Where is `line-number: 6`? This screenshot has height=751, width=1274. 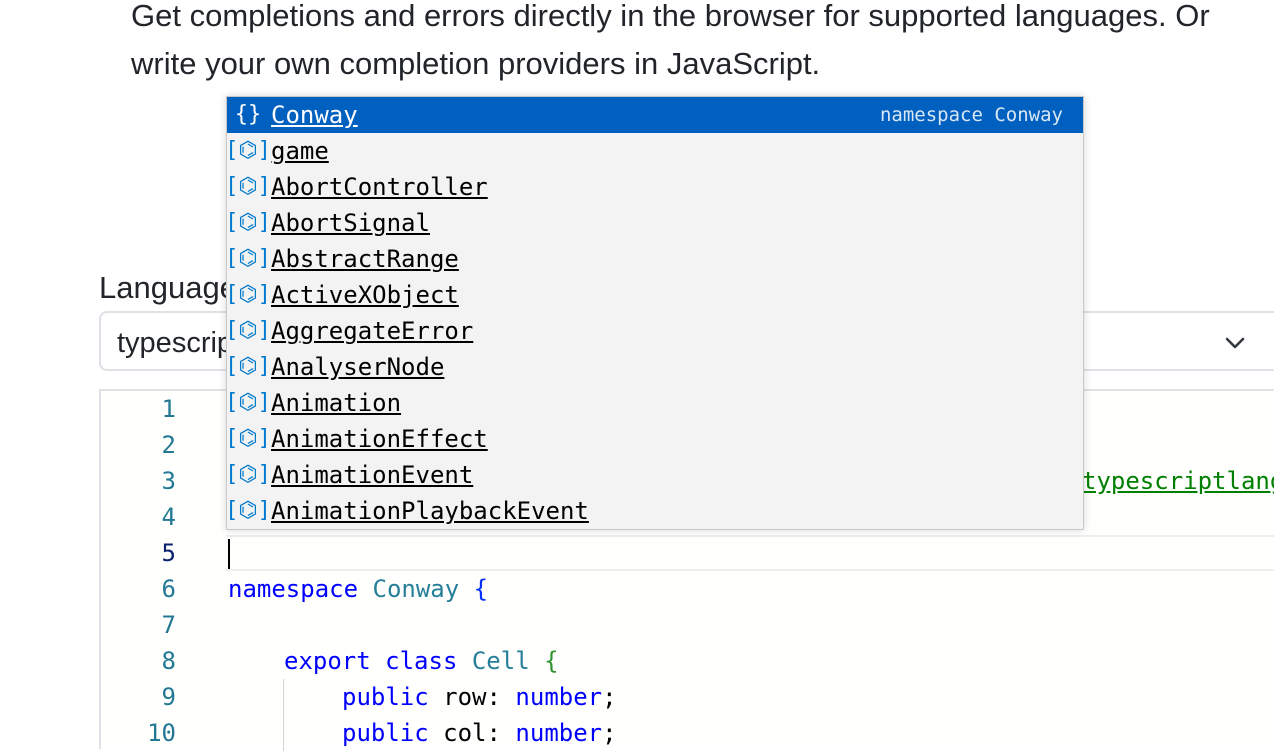
line-number: 6 is located at coordinates (168, 589).